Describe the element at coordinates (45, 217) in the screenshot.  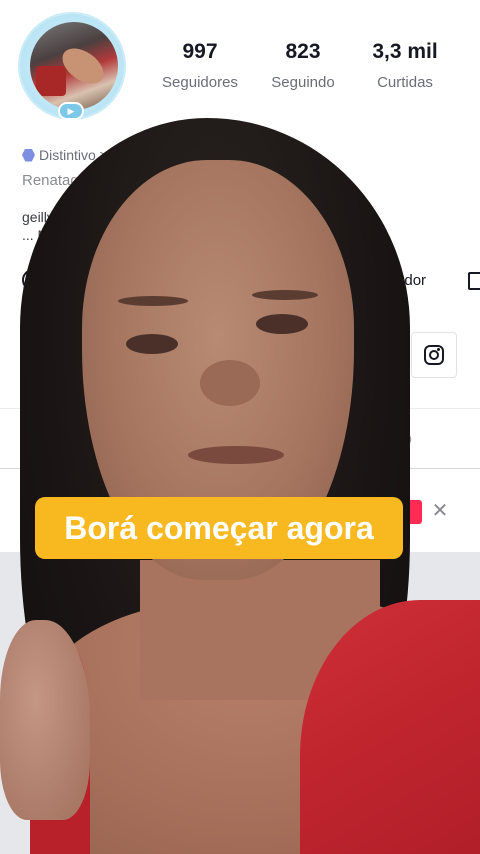
I see `bio-line-1: geilly B` at that location.